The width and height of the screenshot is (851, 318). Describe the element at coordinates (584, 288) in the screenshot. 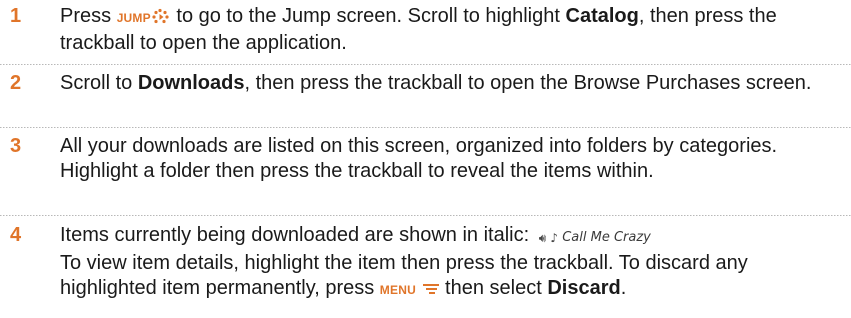

I see `discard-label: Discard` at that location.